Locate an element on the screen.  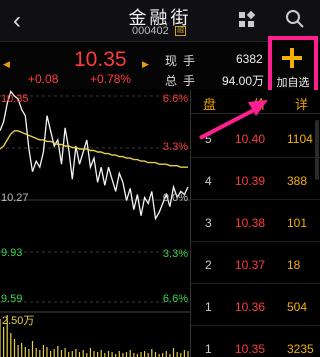
order-book-row: 5 10.40 1104 is located at coordinates (255, 139).